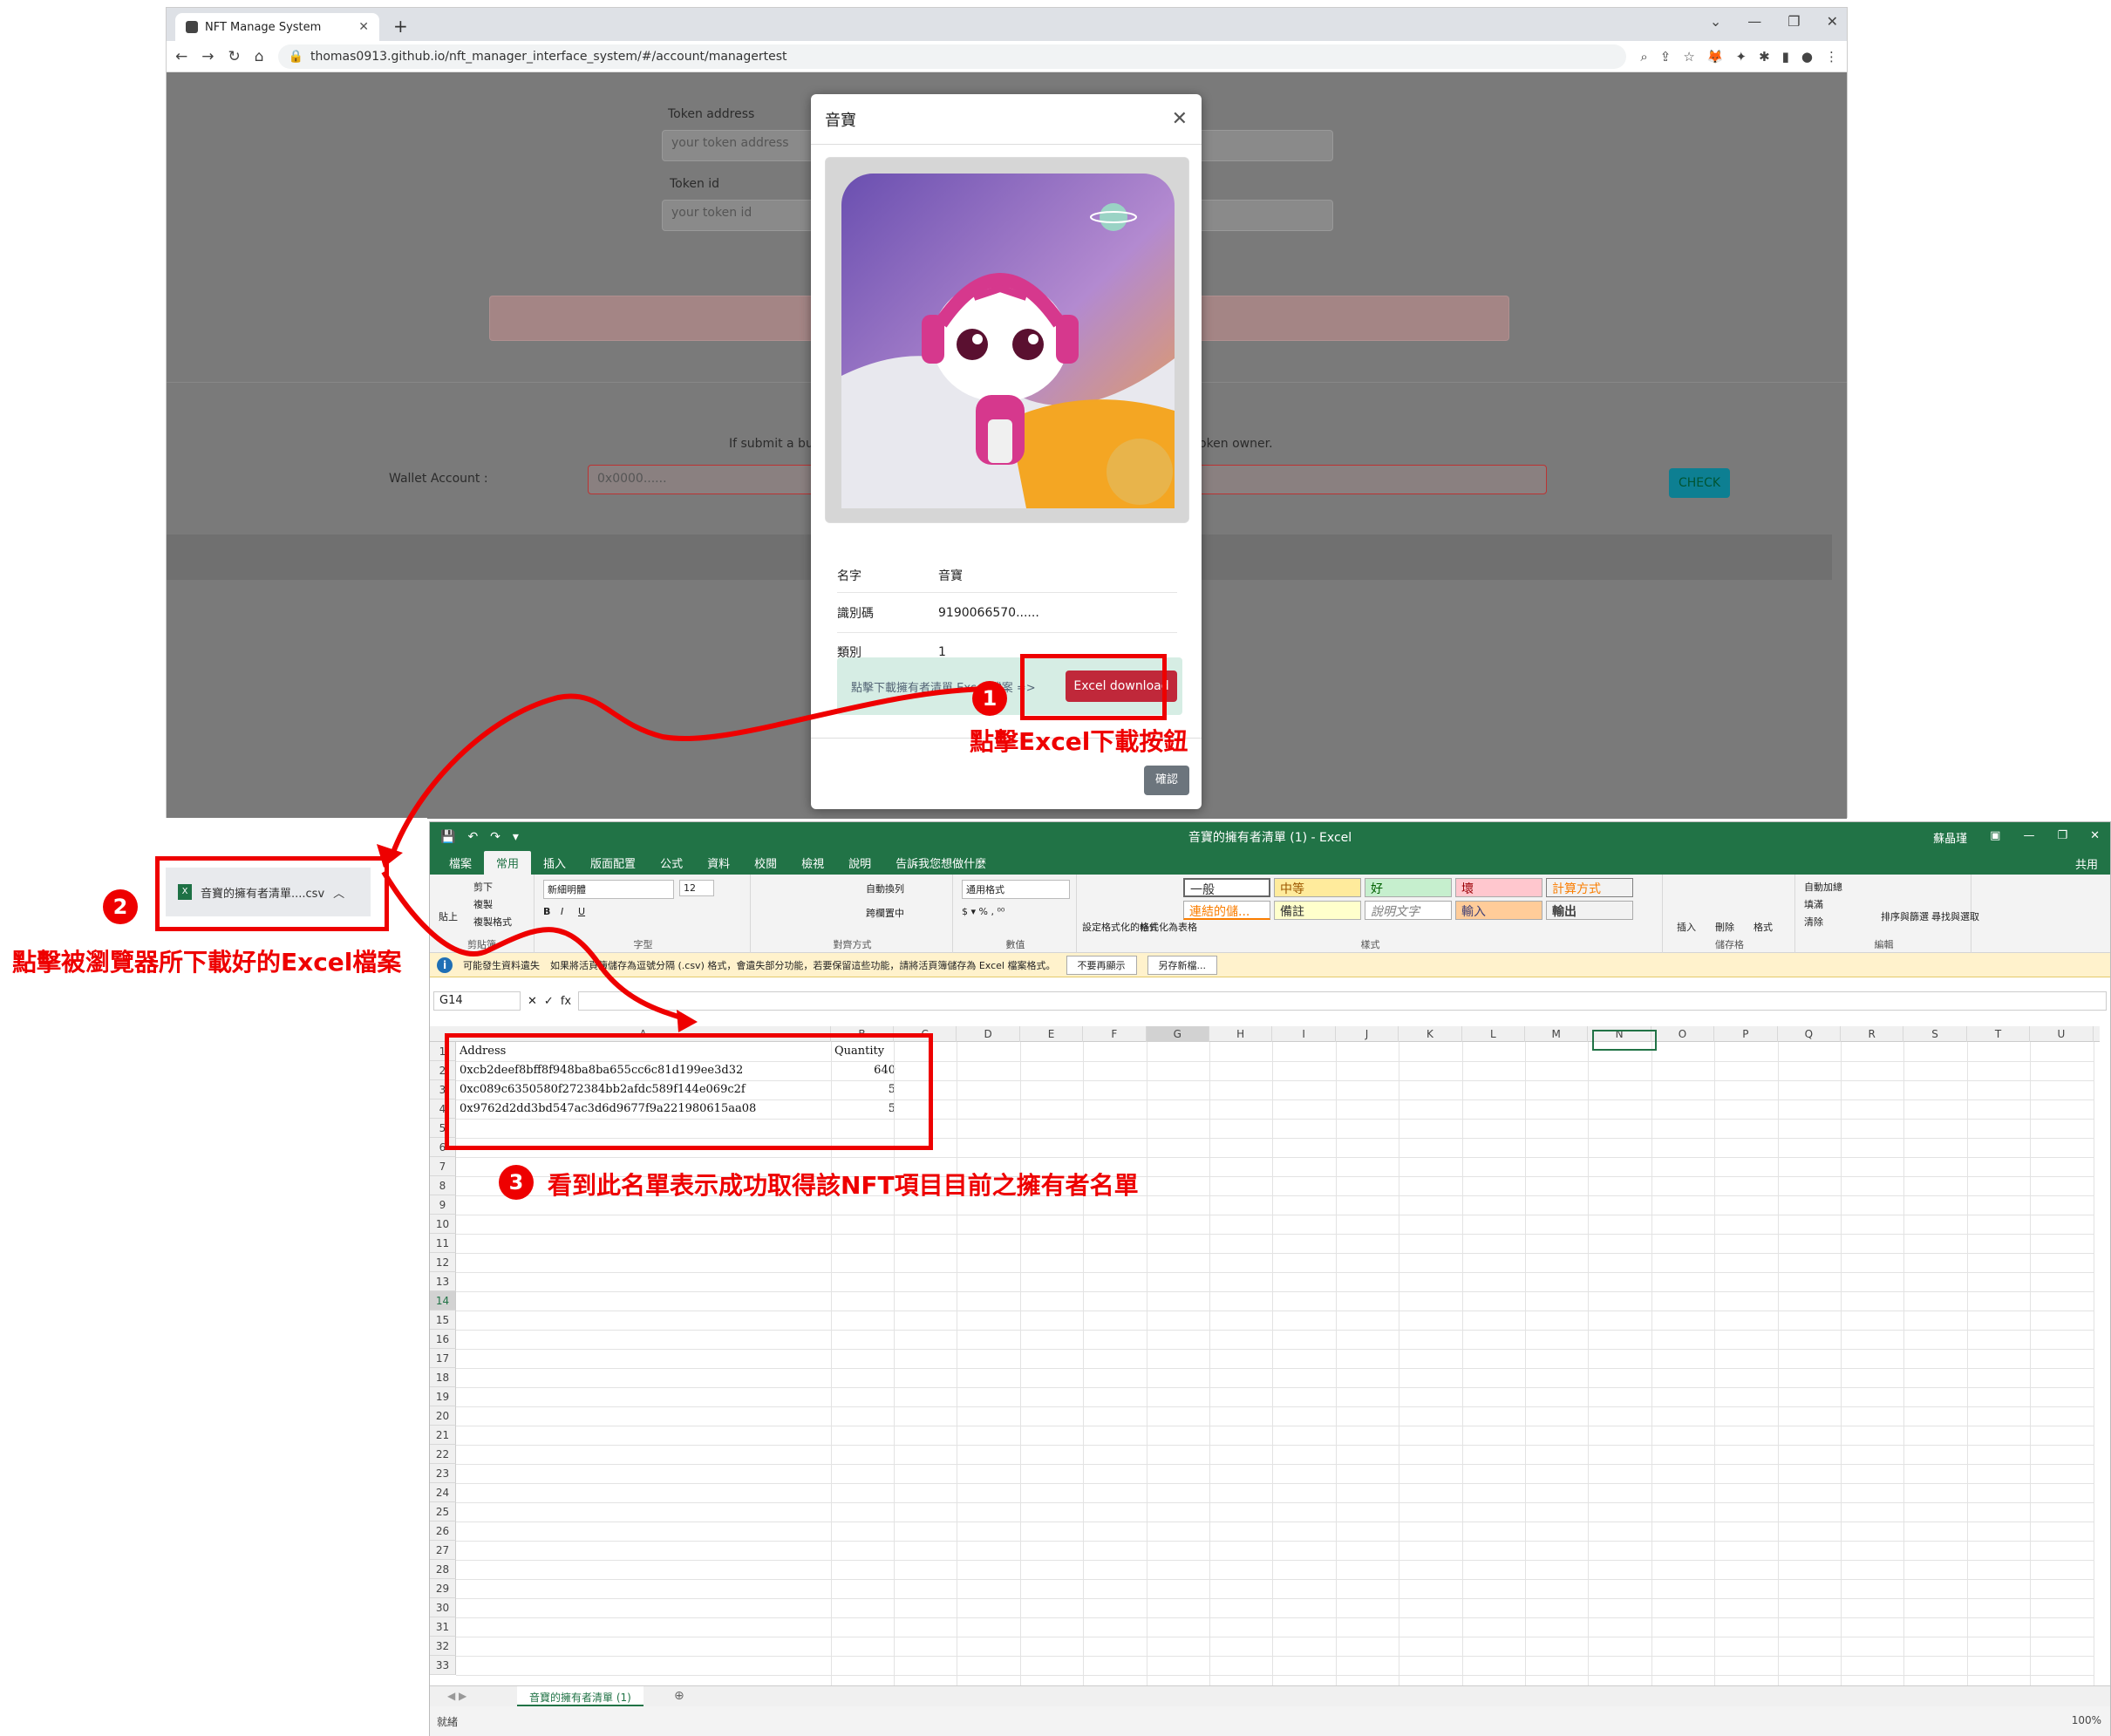  I want to click on step1-badge: 1, so click(990, 699).